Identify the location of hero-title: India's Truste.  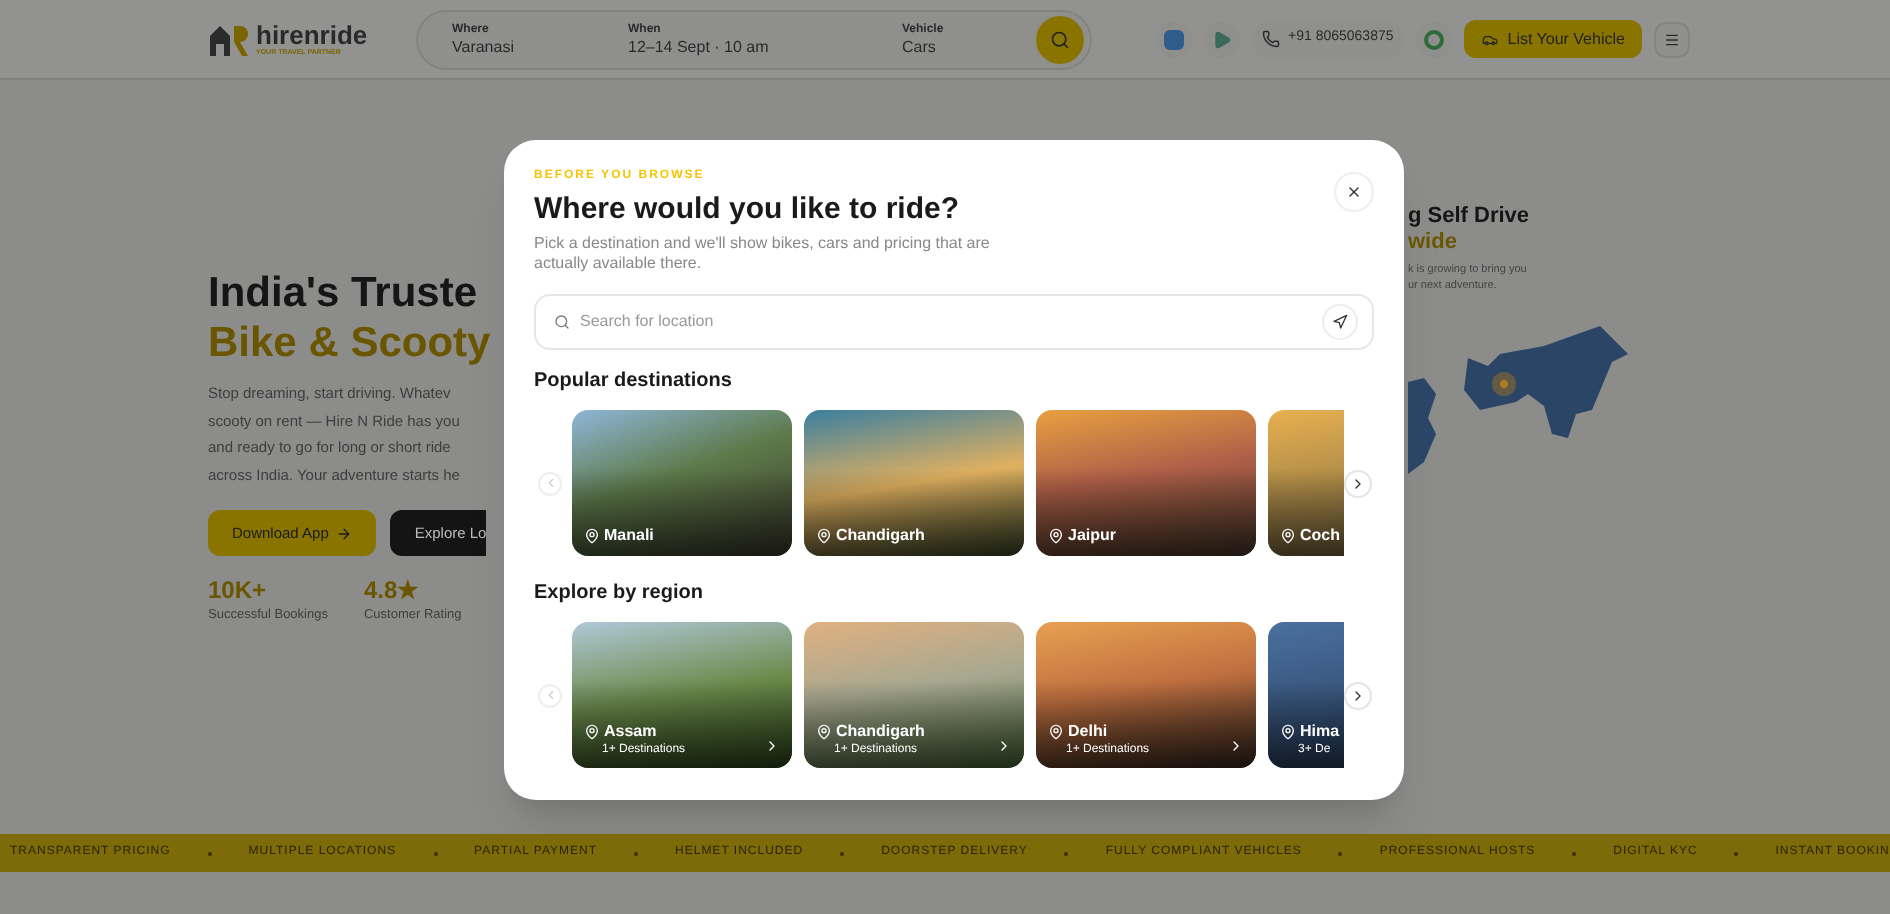
(344, 293).